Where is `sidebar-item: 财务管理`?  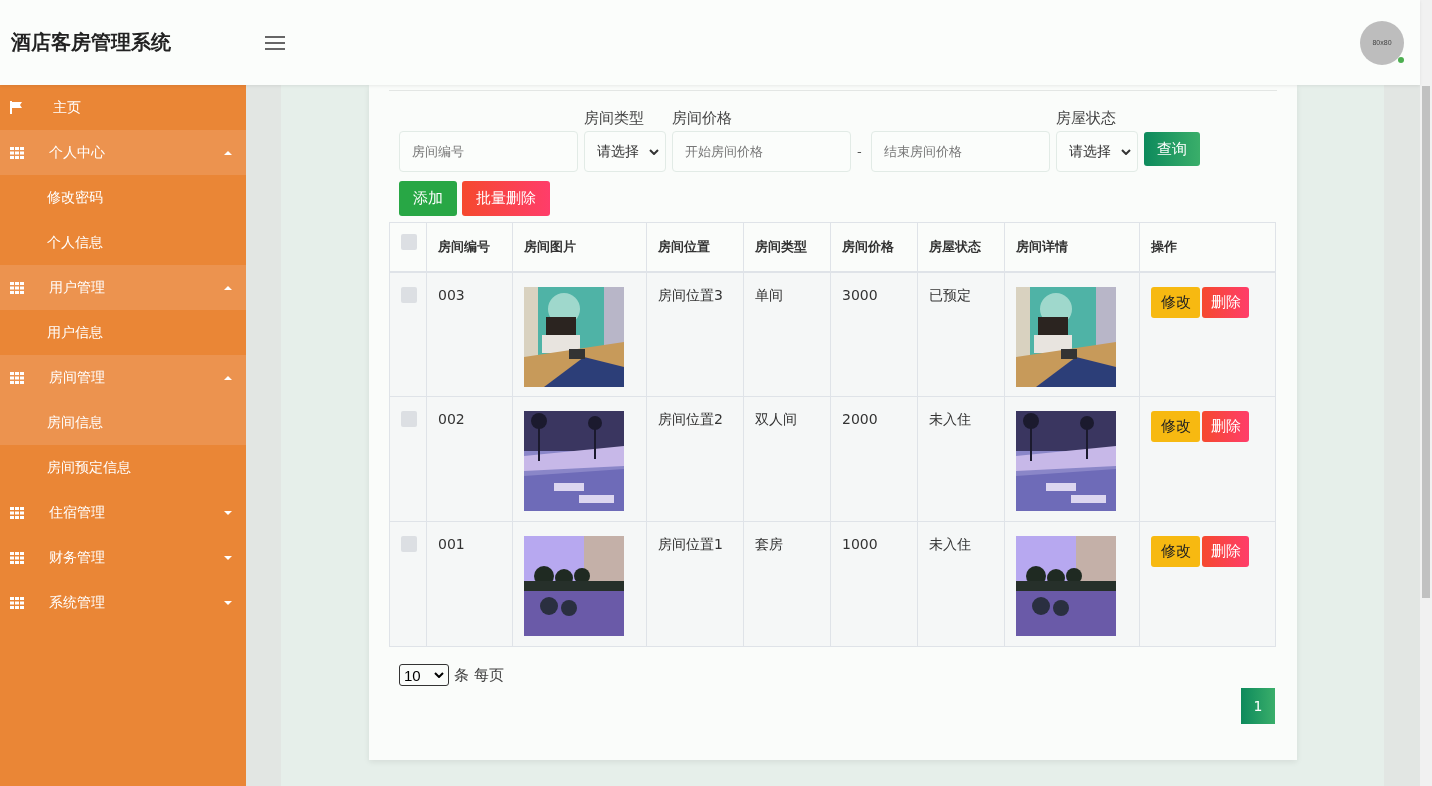 sidebar-item: 财务管理 is located at coordinates (123, 557).